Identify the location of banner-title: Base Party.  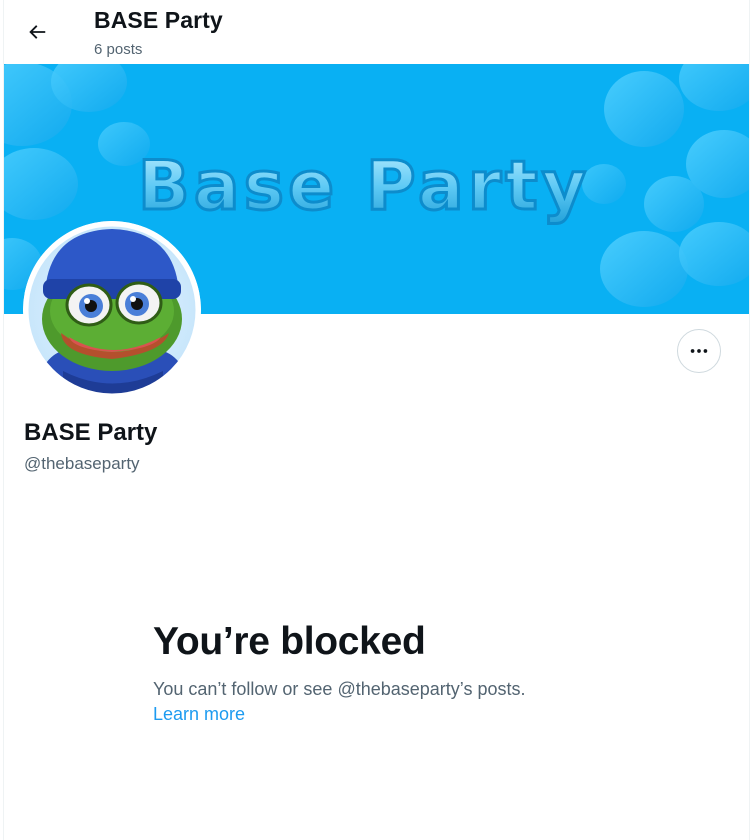
(364, 186).